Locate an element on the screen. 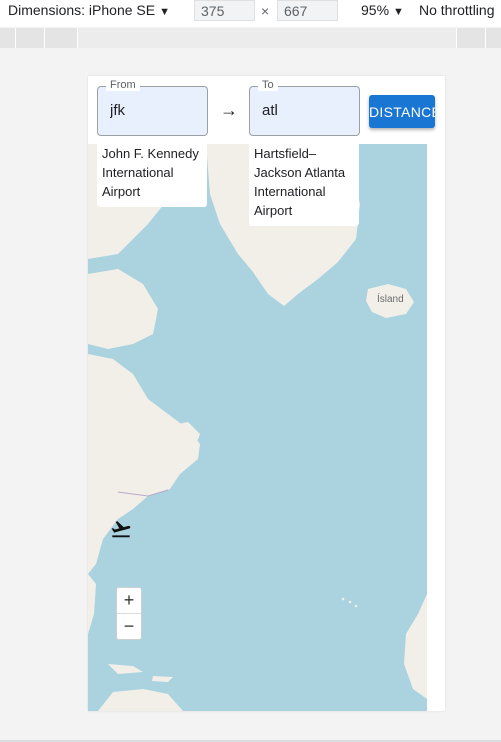 The width and height of the screenshot is (501, 742). to-input is located at coordinates (307, 110).